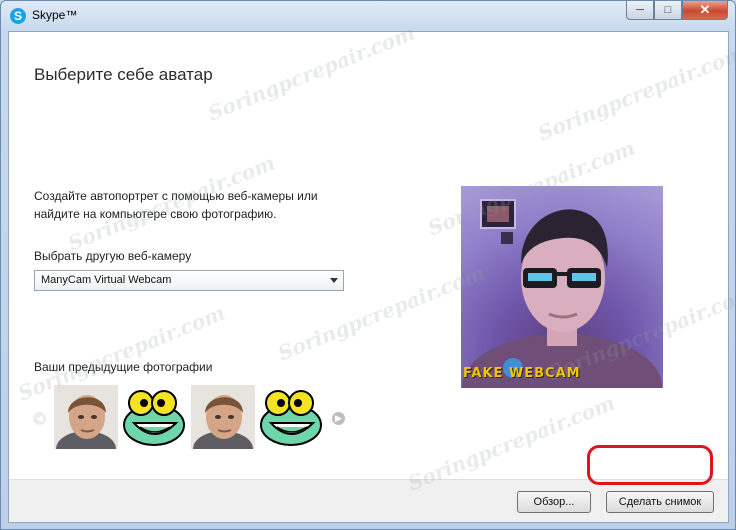  Describe the element at coordinates (368, 16) in the screenshot. I see `title-bar: S Skype™ ─ □ ✕` at that location.